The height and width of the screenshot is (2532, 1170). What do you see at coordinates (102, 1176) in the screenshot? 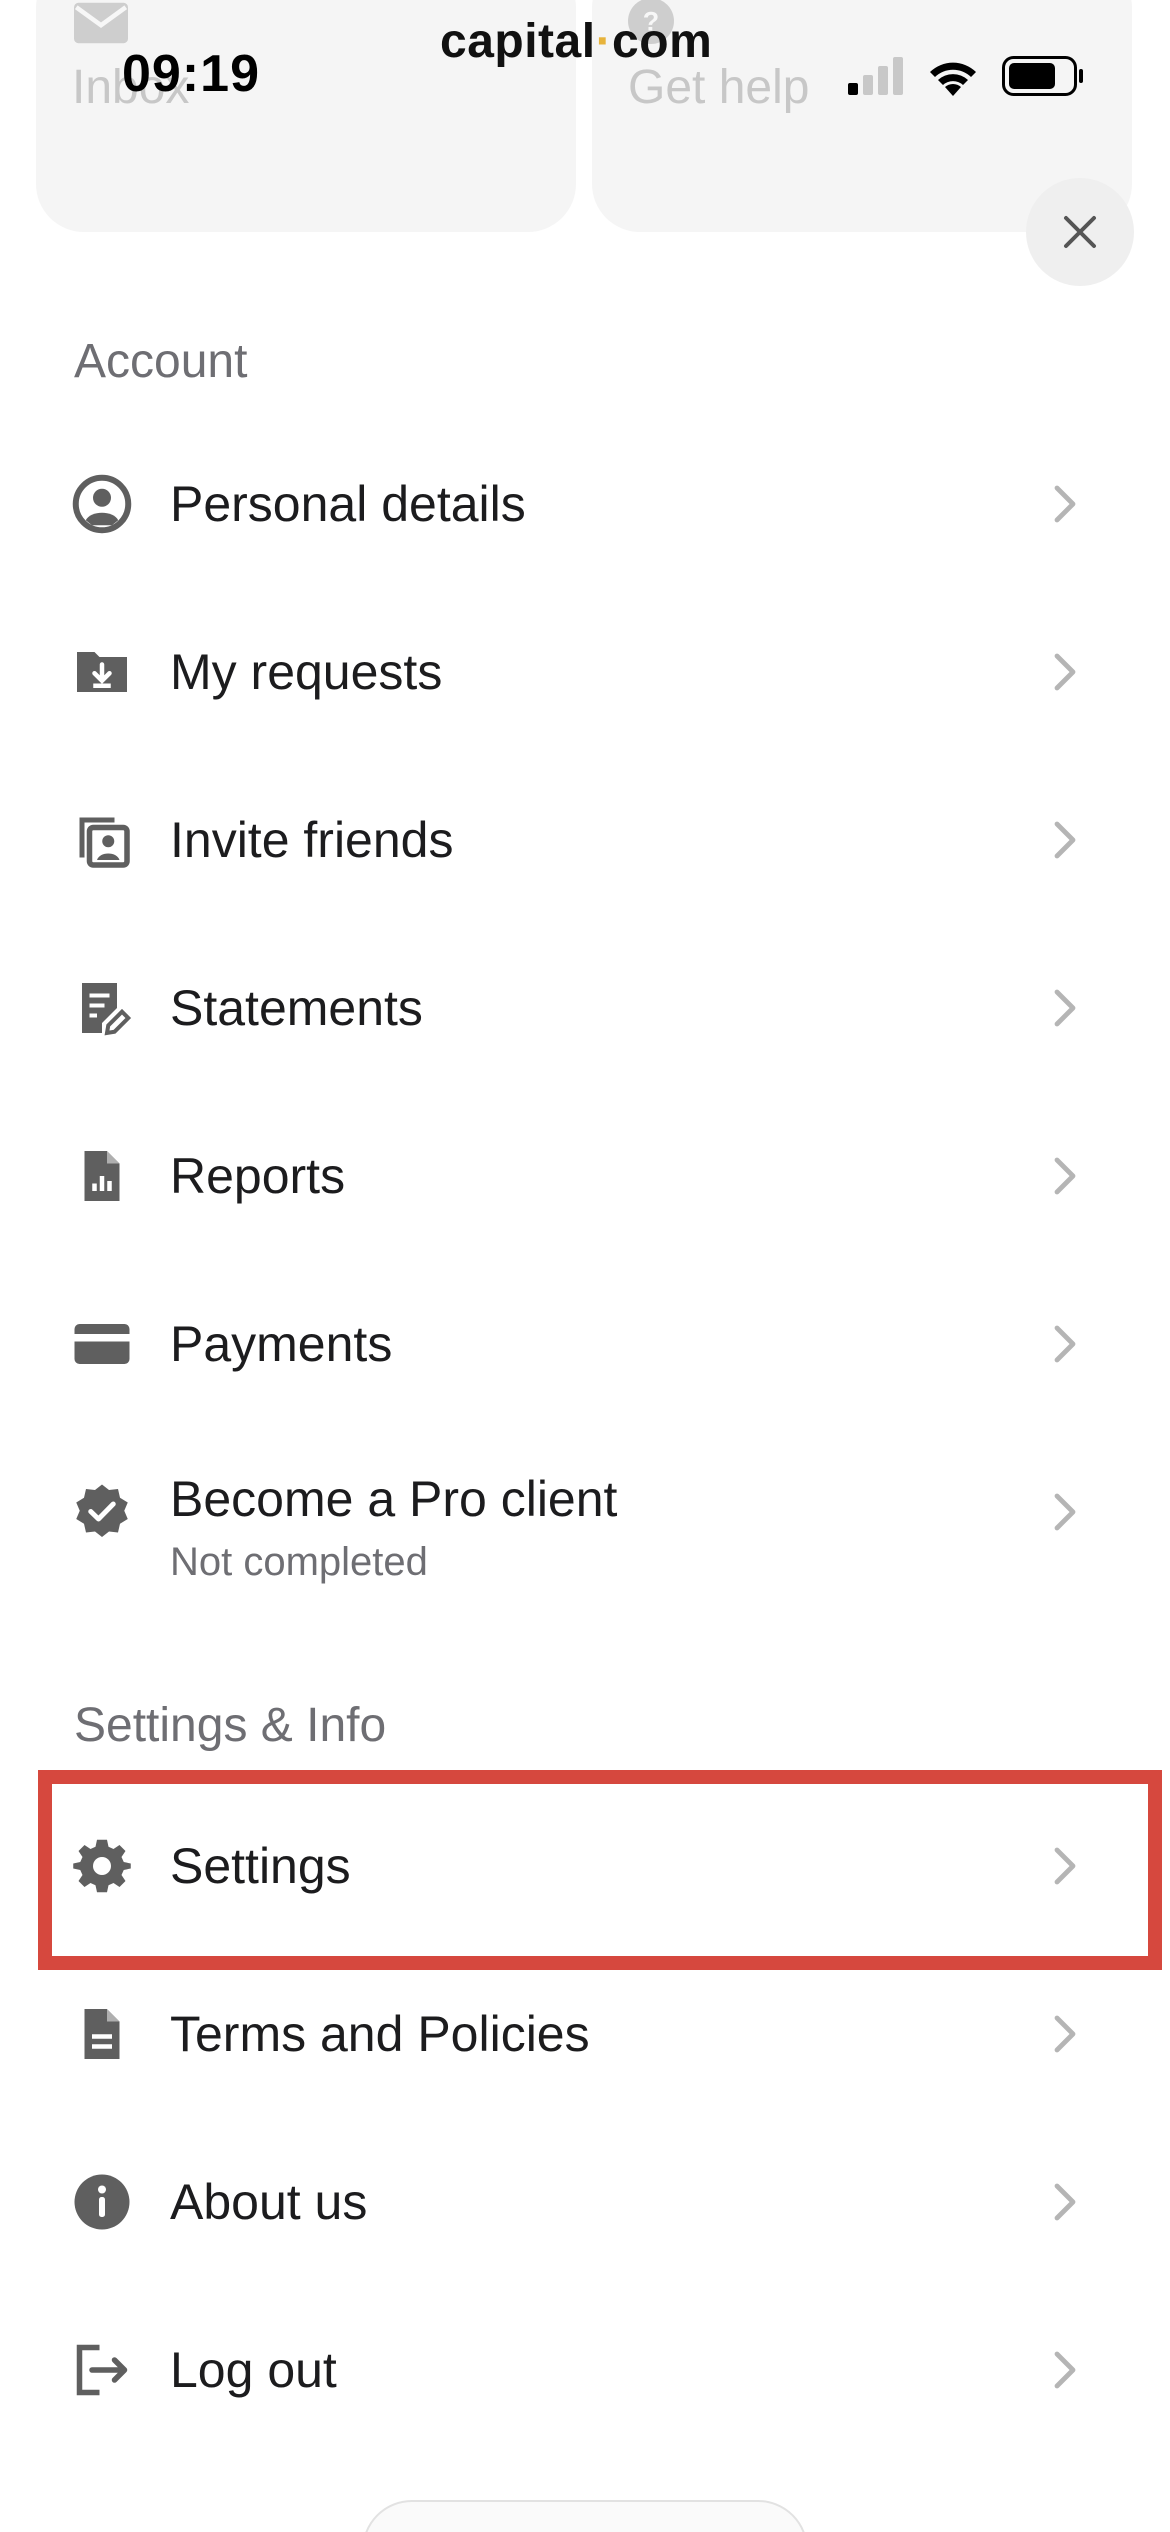
I see `report-file-icon` at bounding box center [102, 1176].